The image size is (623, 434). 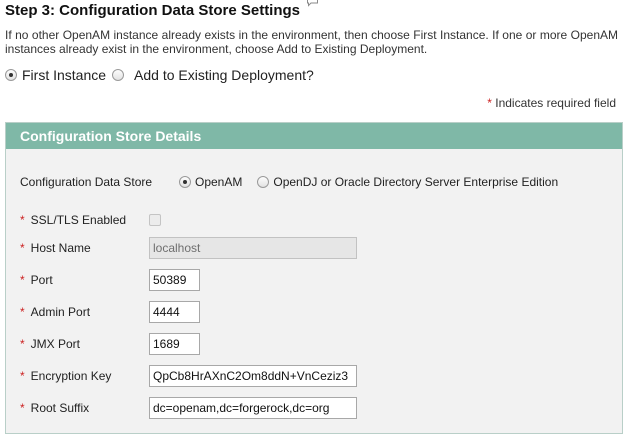 What do you see at coordinates (174, 344) in the screenshot?
I see `jmx-port-input: 1689` at bounding box center [174, 344].